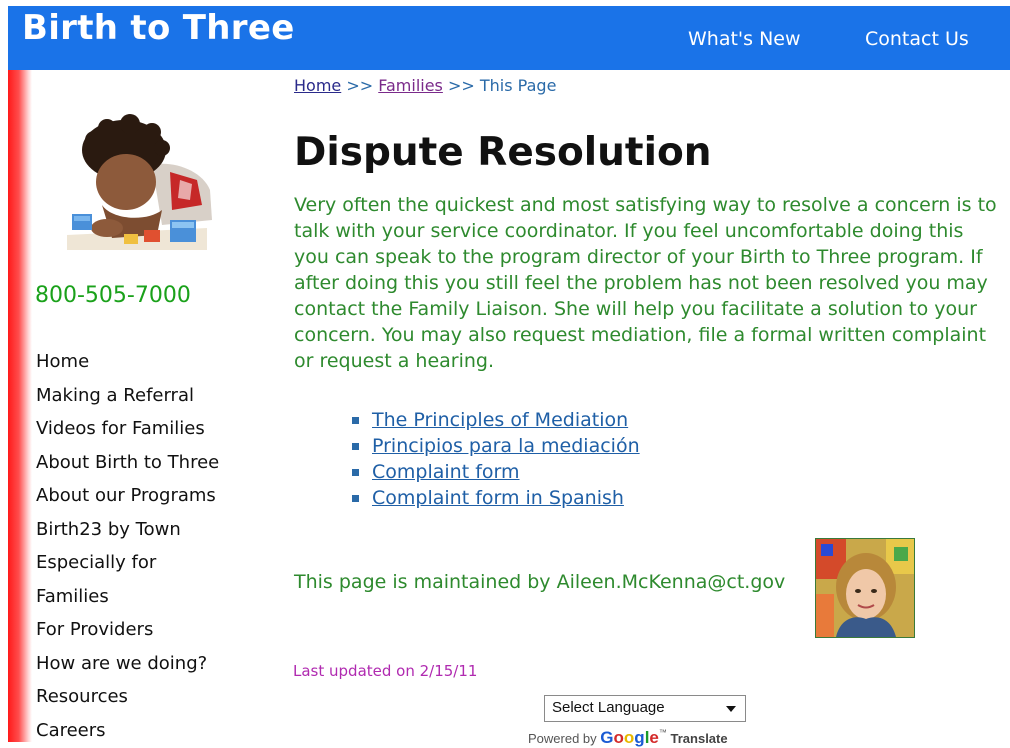 This screenshot has width=1010, height=748. Describe the element at coordinates (731, 709) in the screenshot. I see `chevron-down-icon` at that location.